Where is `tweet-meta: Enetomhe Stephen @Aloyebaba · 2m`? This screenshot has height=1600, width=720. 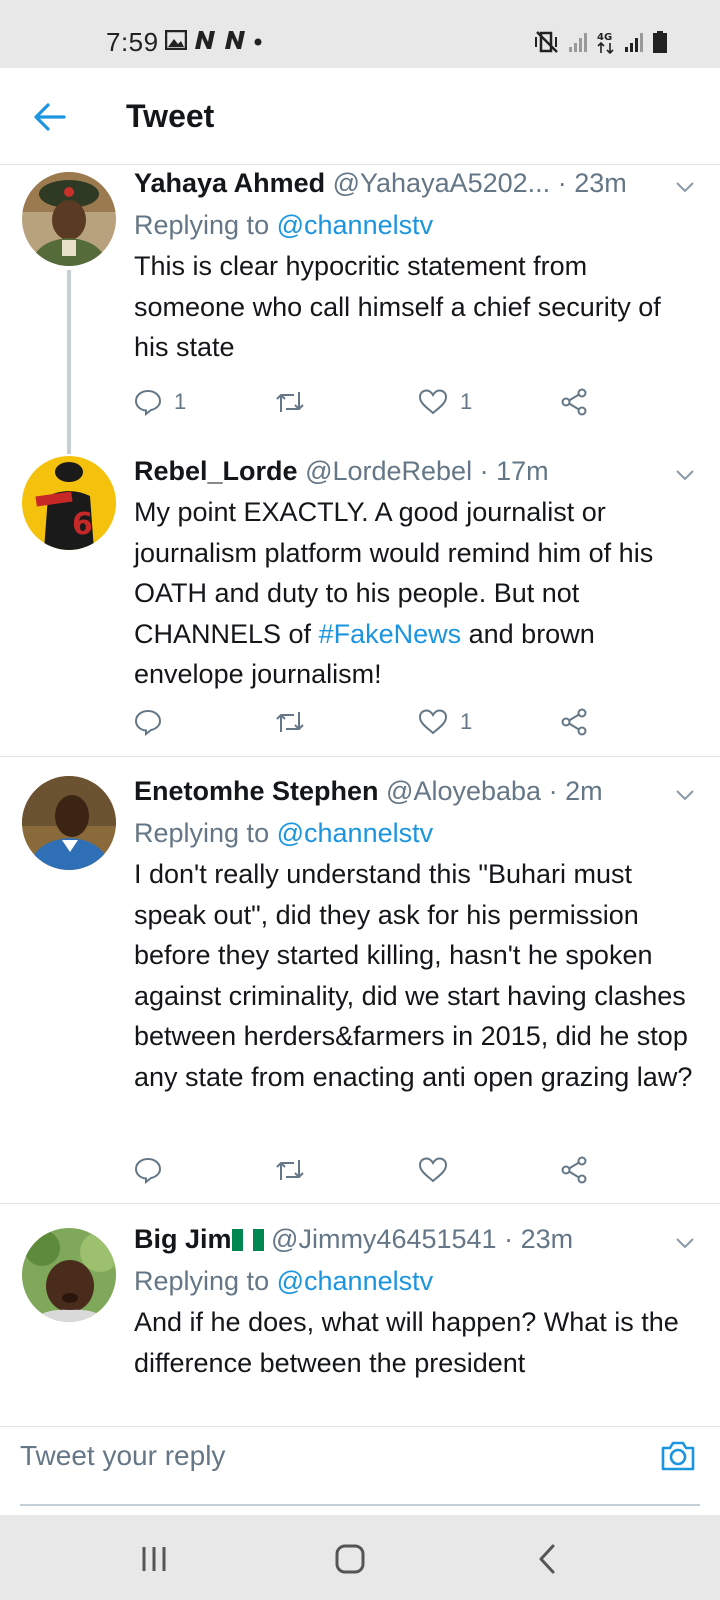
tweet-meta: Enetomhe Stephen @Aloyebaba · 2m is located at coordinates (414, 791).